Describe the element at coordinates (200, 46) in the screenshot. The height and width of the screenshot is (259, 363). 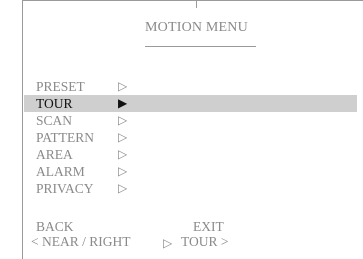
I see `title-underline` at that location.